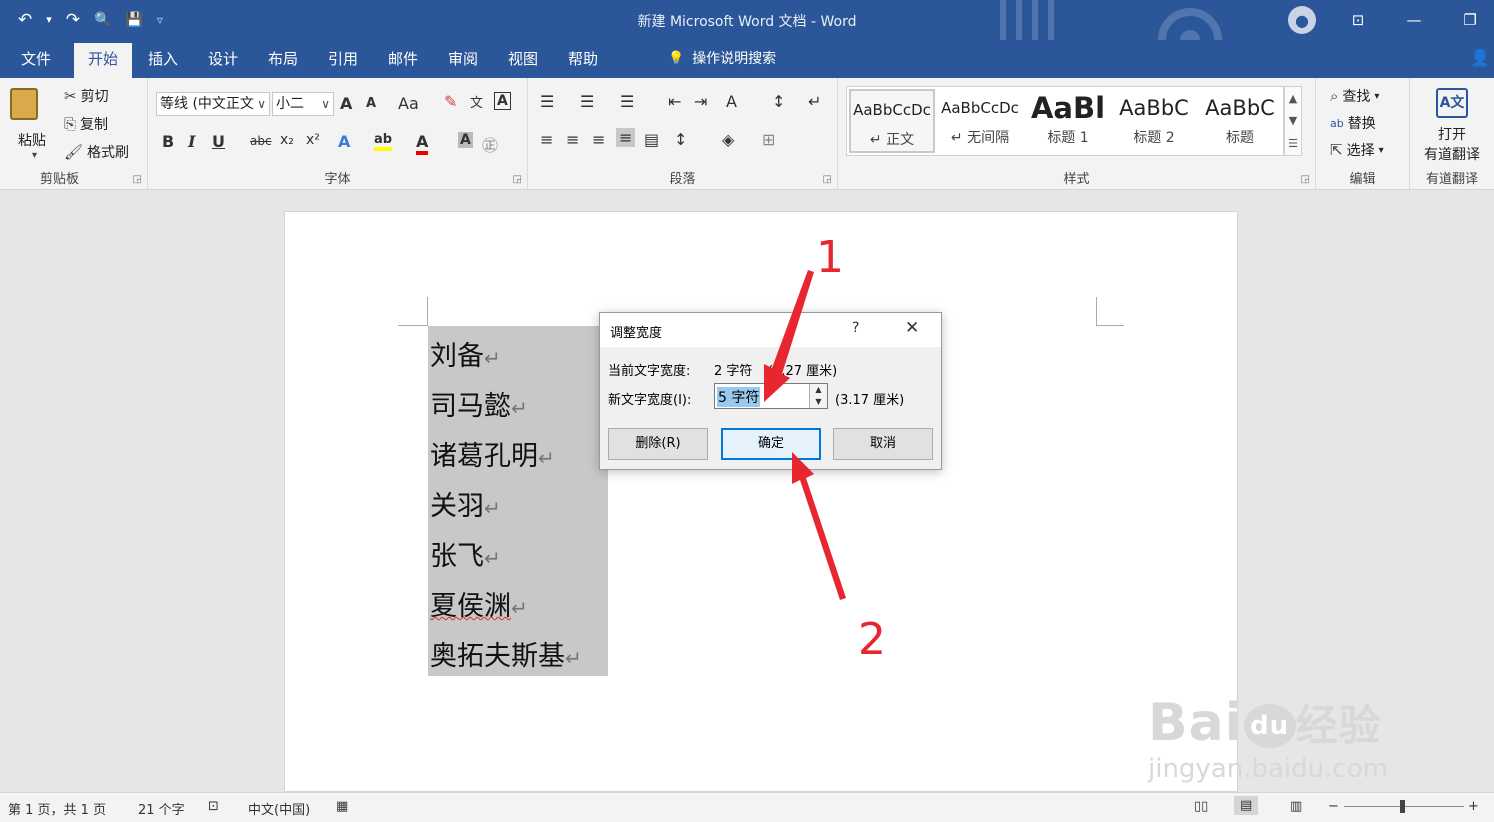 Image resolution: width=1494 pixels, height=822 pixels. Describe the element at coordinates (371, 103) in the screenshot. I see `shrink-font-button: A` at that location.